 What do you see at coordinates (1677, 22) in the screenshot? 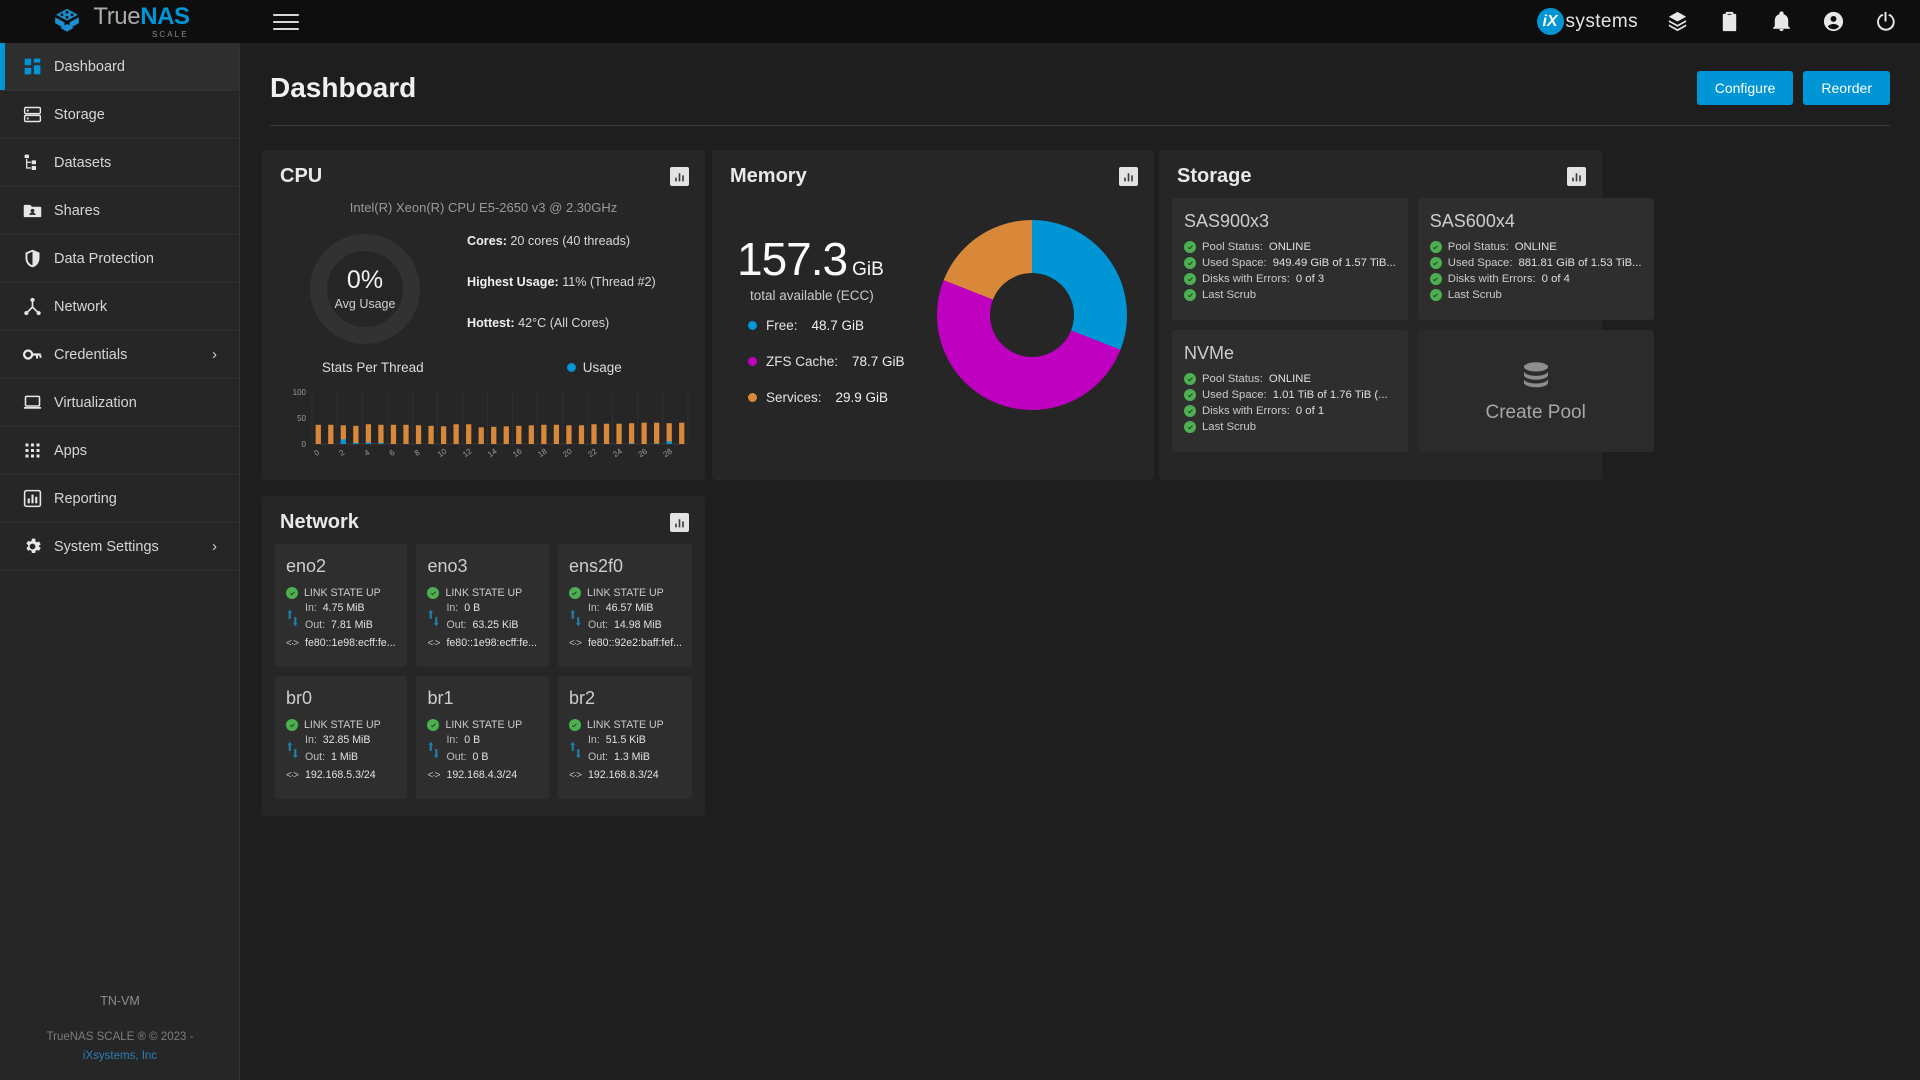
I see `apps-cube-icon` at bounding box center [1677, 22].